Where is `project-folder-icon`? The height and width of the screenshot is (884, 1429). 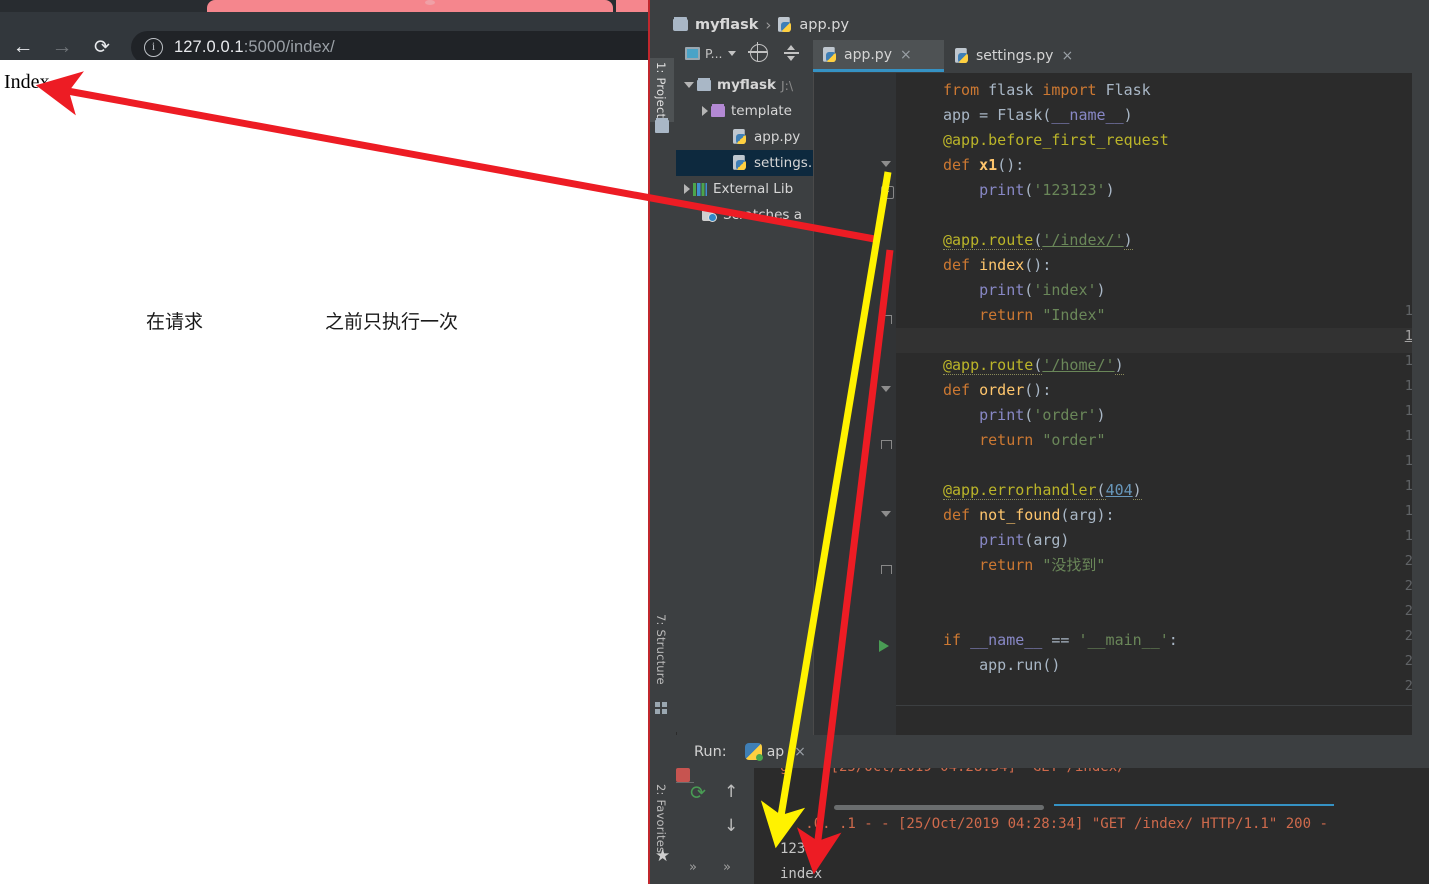 project-folder-icon is located at coordinates (662, 126).